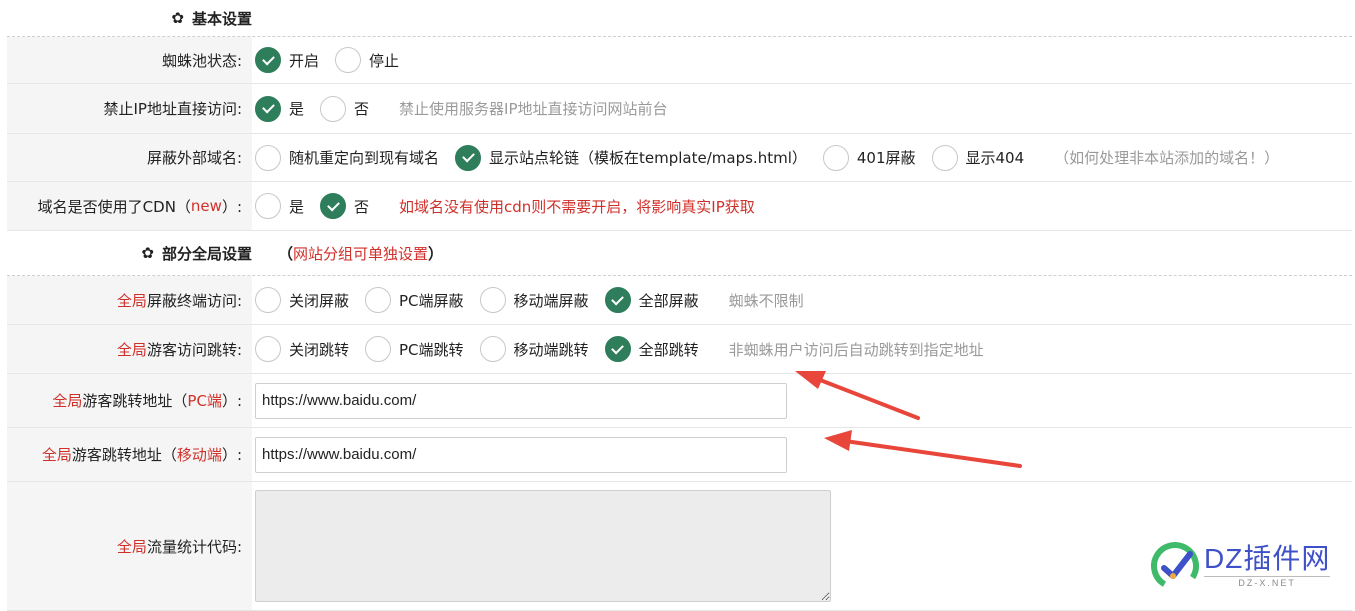  I want to click on visitor-redirect-label: 全局 游客访问跳转:, so click(129, 349).